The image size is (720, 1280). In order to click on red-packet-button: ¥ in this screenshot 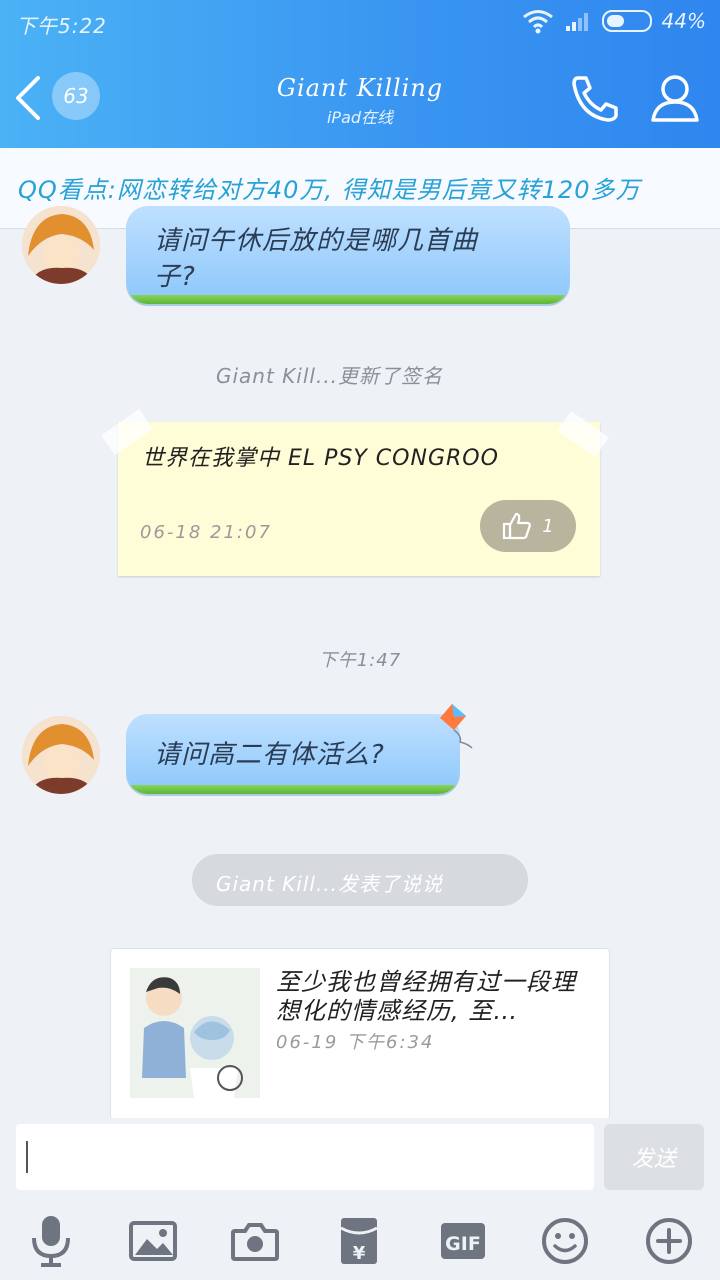, I will do `click(359, 1241)`.